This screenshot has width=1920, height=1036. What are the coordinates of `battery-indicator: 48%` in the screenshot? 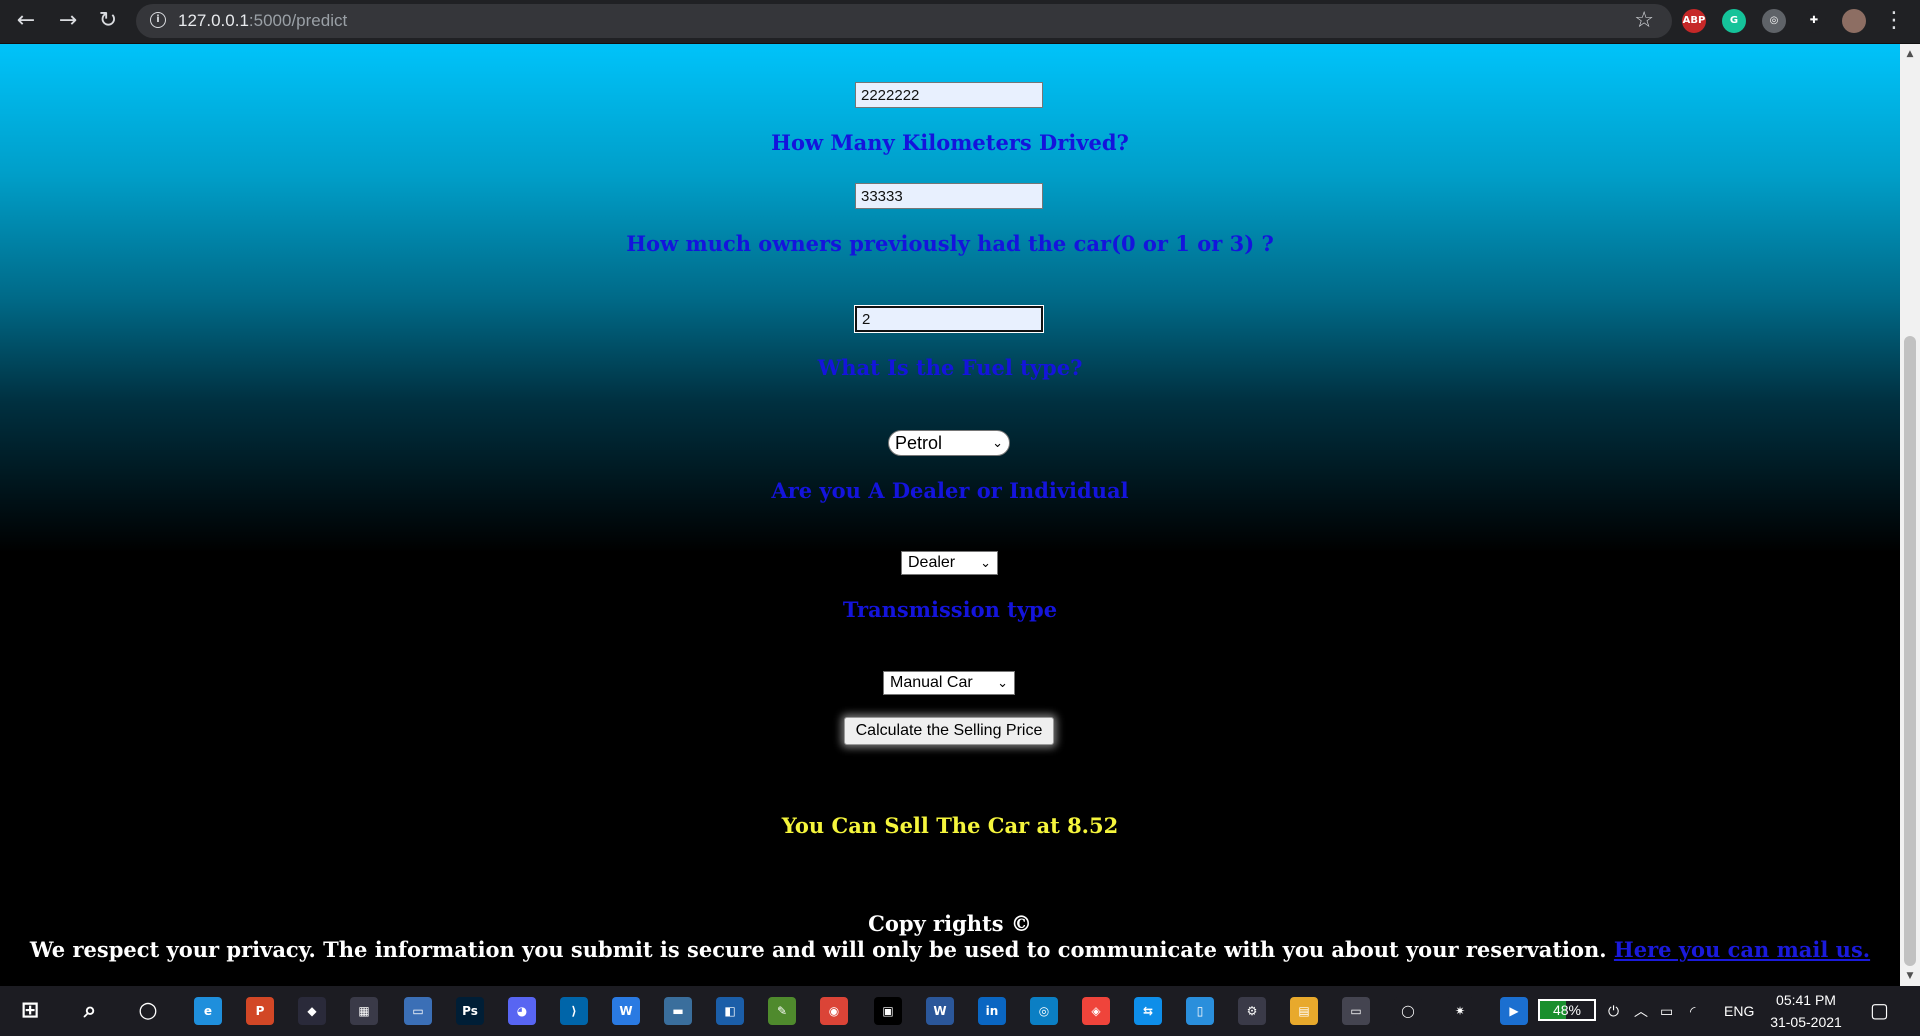 It's located at (1567, 1010).